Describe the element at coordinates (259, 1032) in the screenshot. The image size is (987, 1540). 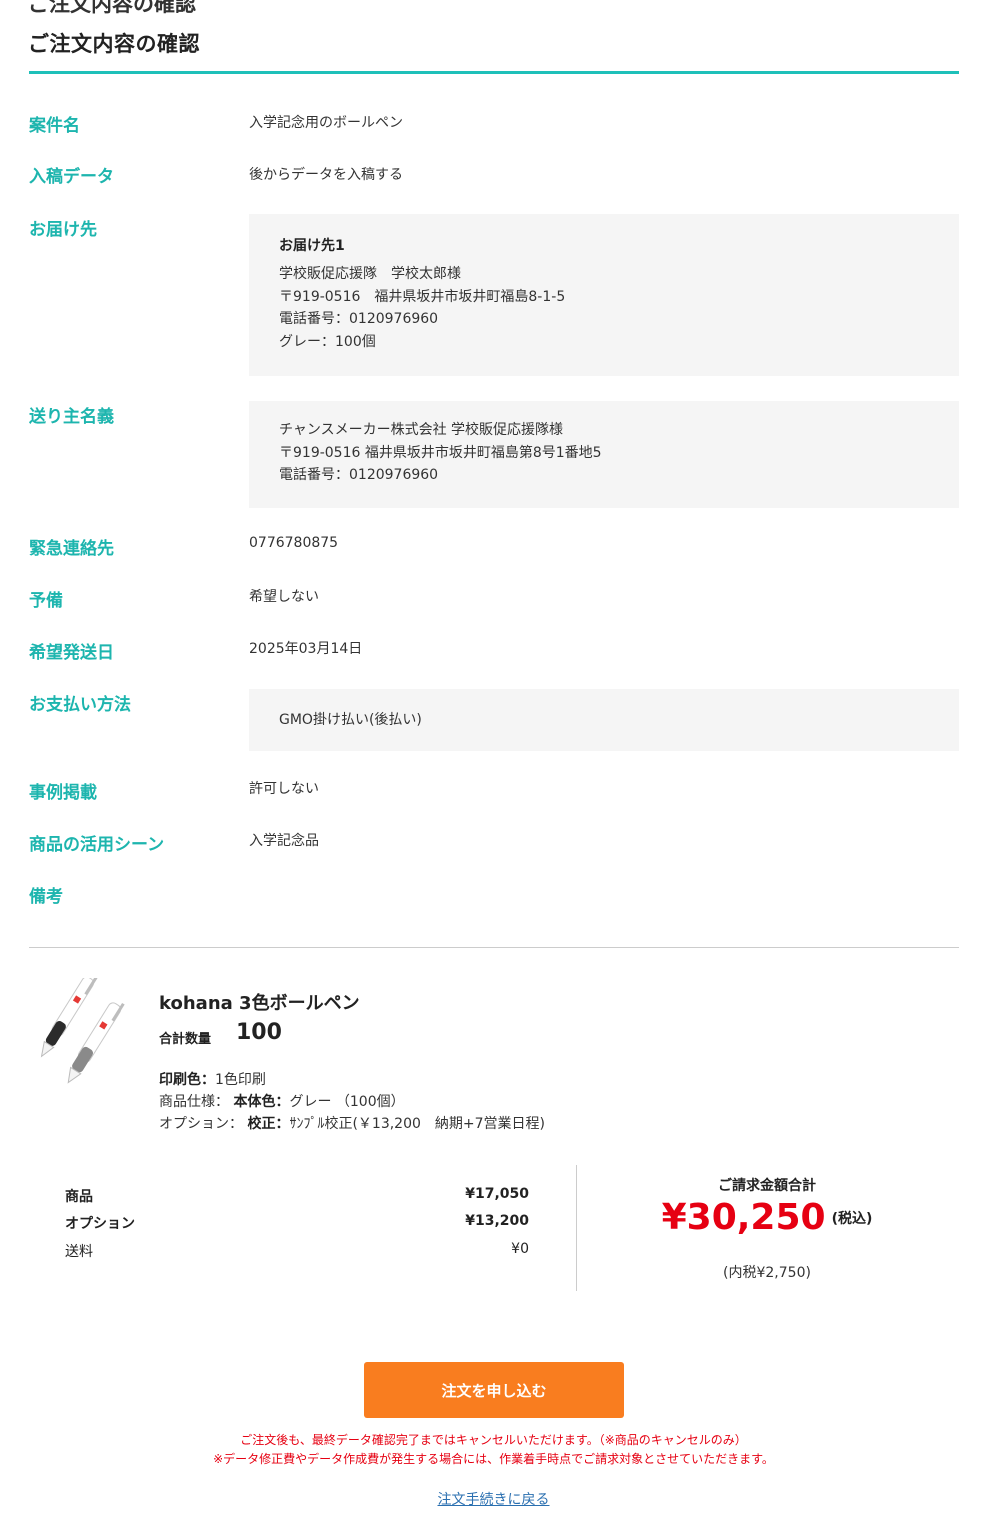
I see `total-quantity-value: 100` at that location.